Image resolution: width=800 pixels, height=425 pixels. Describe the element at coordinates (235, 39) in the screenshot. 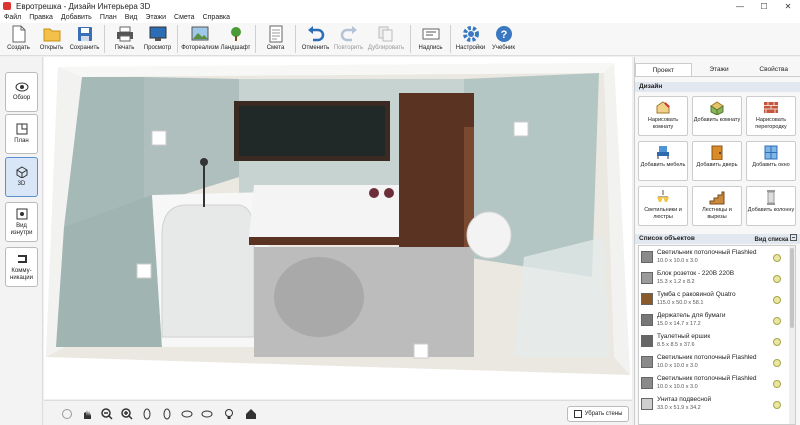

I see `landscape-button: Ландшафт` at that location.